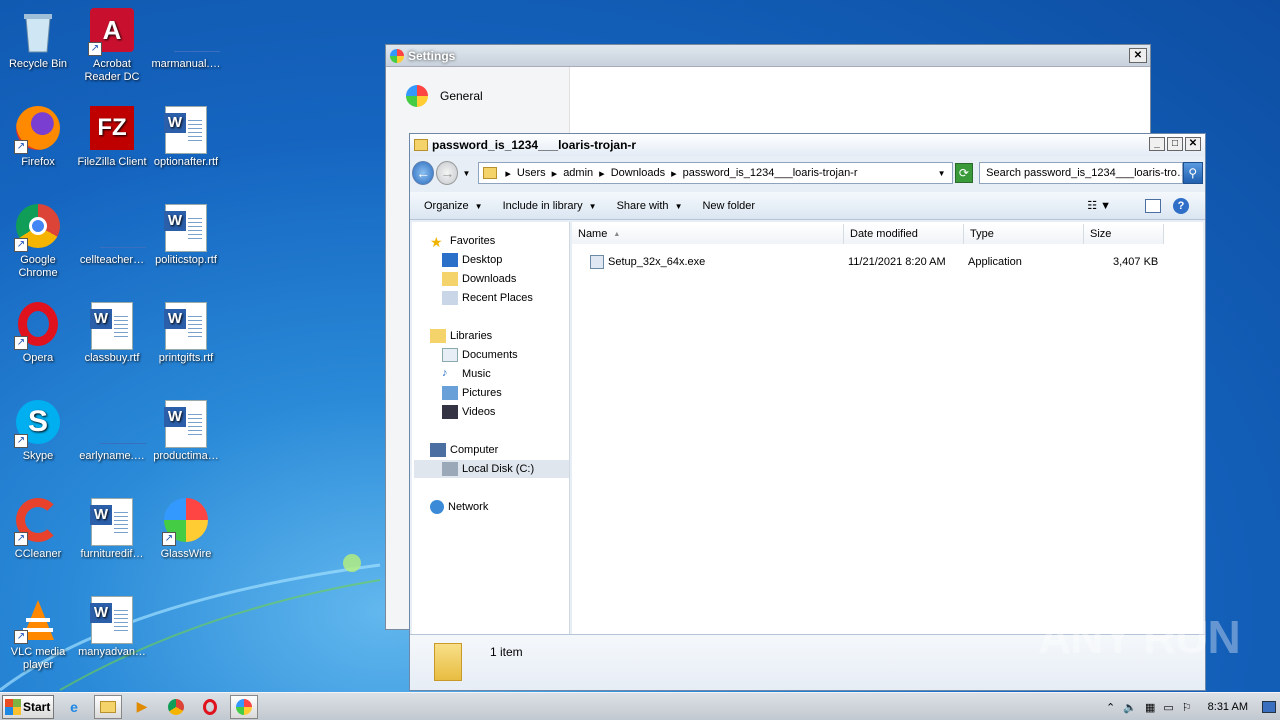  What do you see at coordinates (38, 333) in the screenshot?
I see `desktop-icon-opera: ↗ Opera` at bounding box center [38, 333].